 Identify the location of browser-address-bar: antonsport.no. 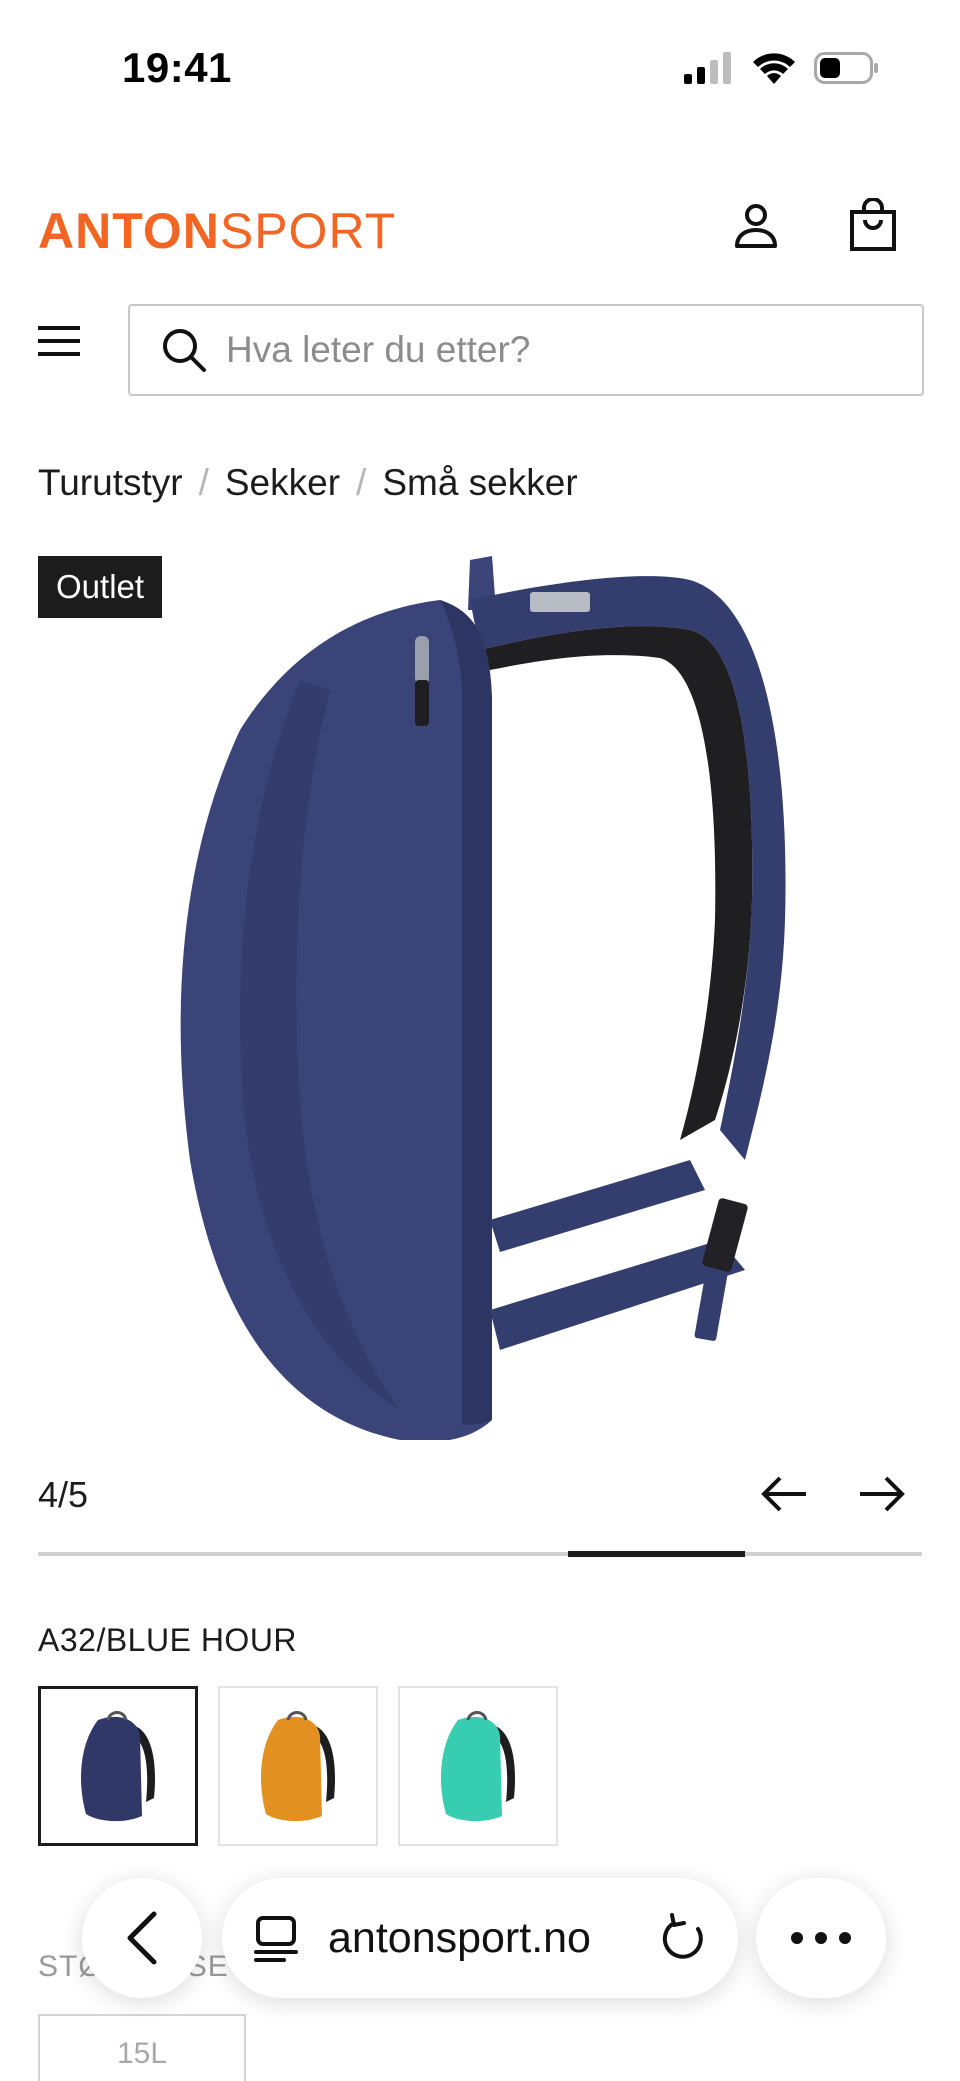
(480, 1938).